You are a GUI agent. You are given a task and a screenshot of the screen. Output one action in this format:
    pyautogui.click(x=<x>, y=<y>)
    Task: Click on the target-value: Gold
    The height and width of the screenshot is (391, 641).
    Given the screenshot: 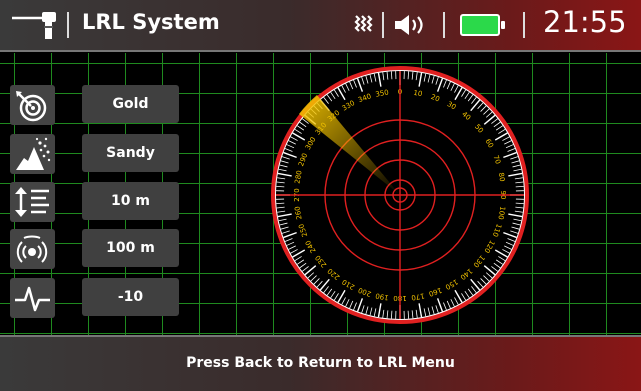 What is the action you would take?
    pyautogui.click(x=130, y=104)
    